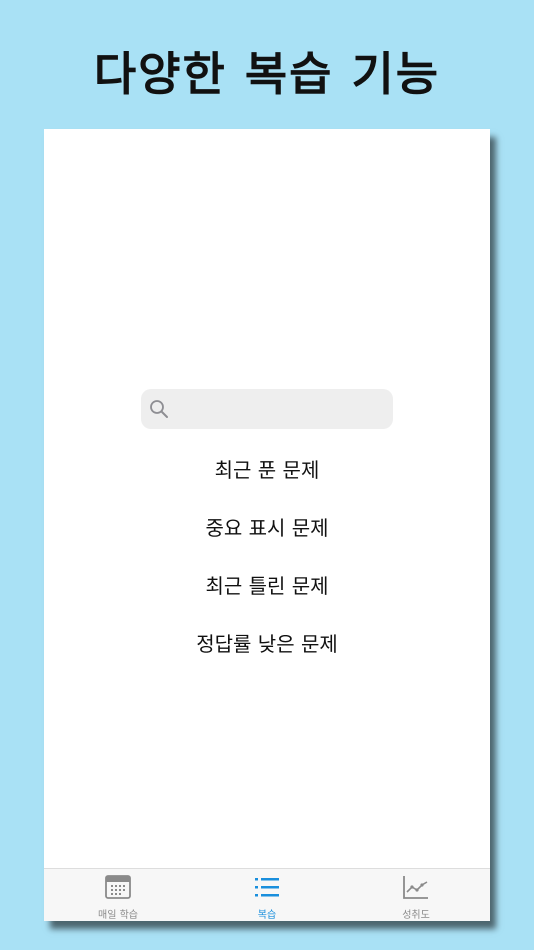 The image size is (534, 950). I want to click on promo-headline: 다양한 복습 기능, so click(267, 74).